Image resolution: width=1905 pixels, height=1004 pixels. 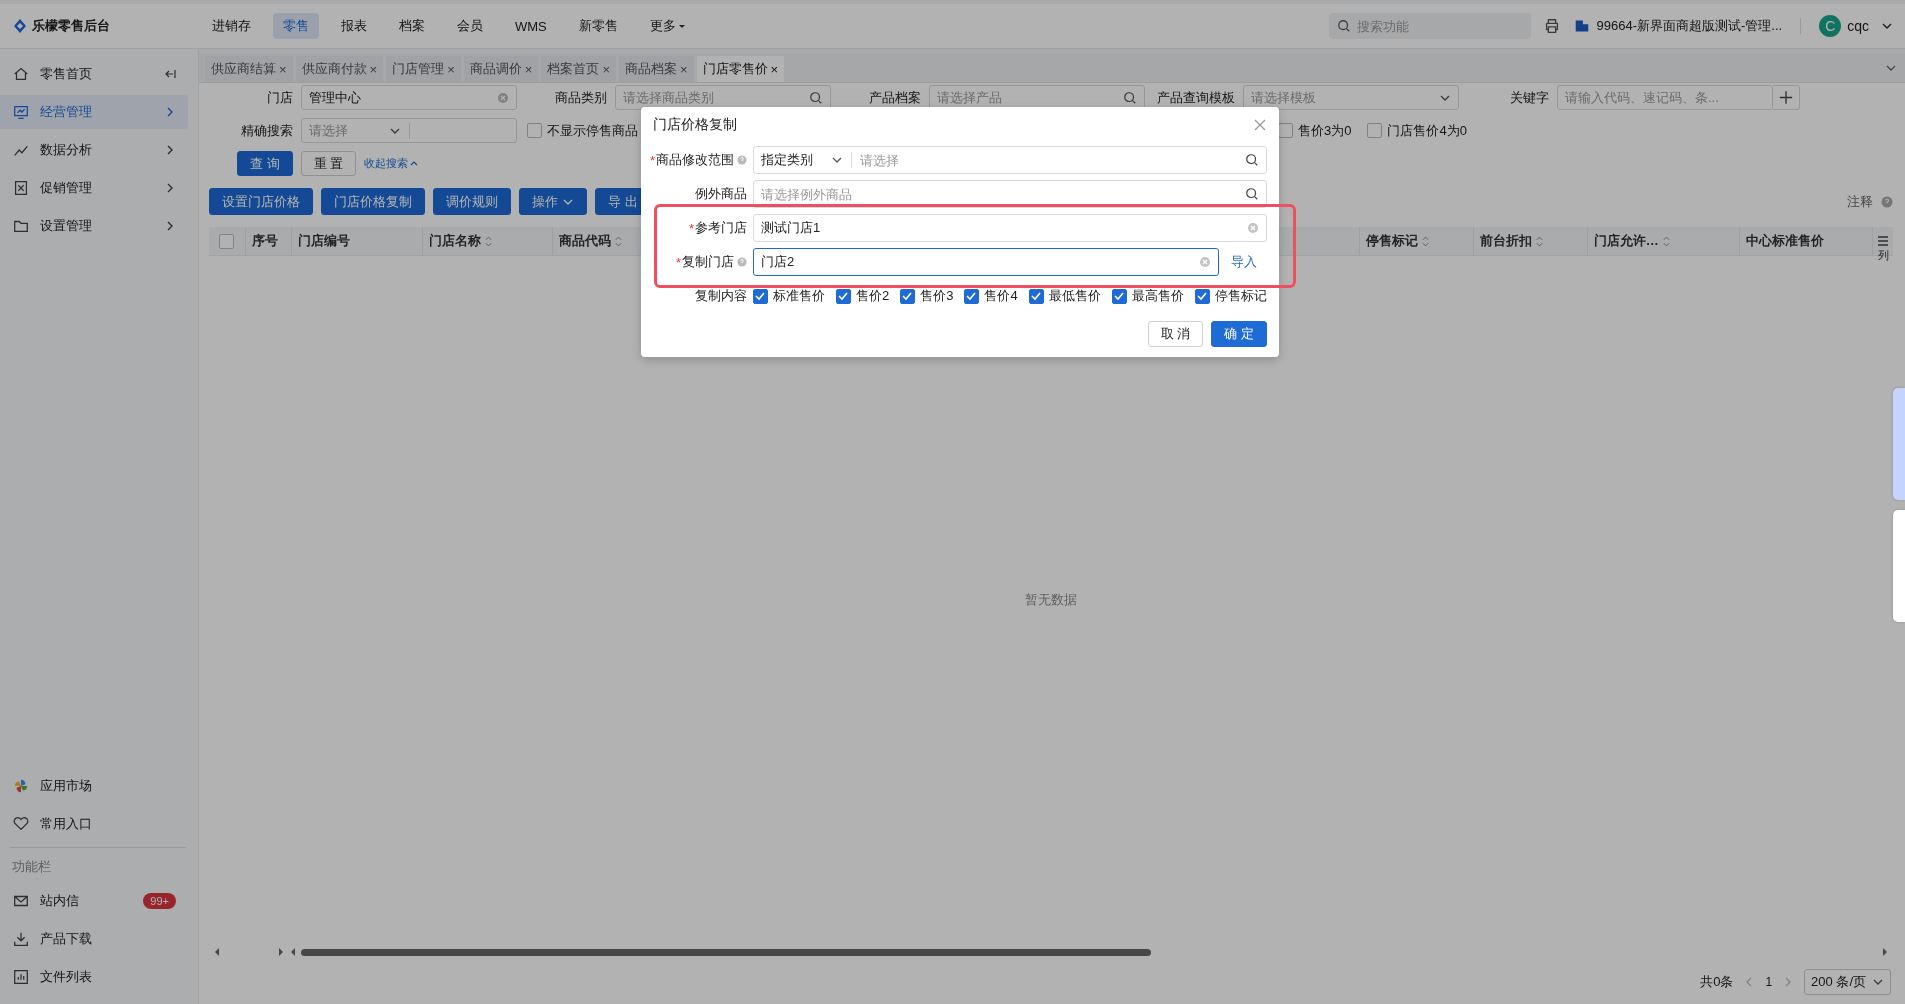 What do you see at coordinates (264, 241) in the screenshot?
I see `column-header: 序号` at bounding box center [264, 241].